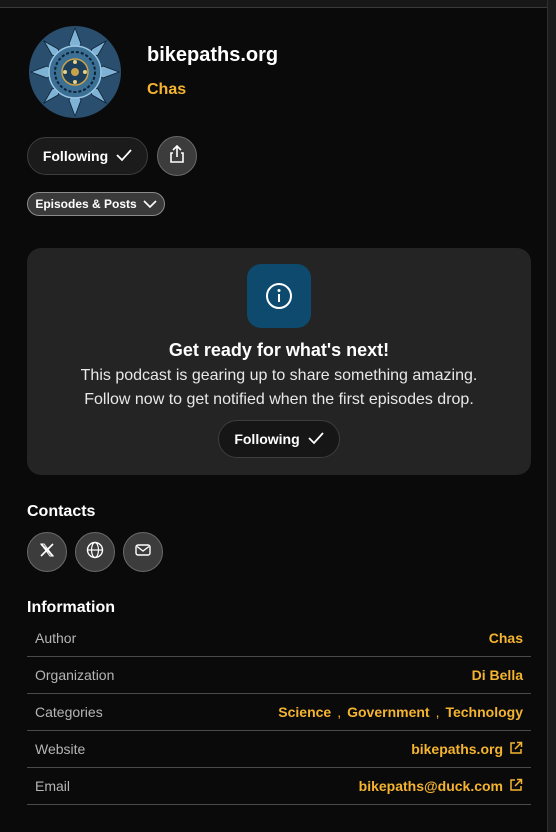 Image resolution: width=556 pixels, height=832 pixels. I want to click on category-link-government: Government, so click(388, 712).